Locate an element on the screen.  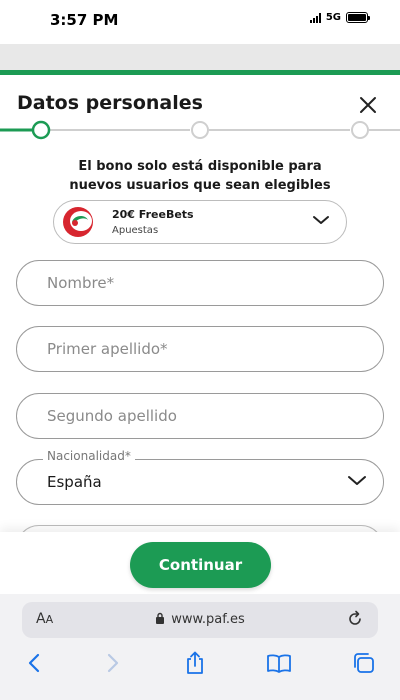
url-display: www.paf.es is located at coordinates (200, 619).